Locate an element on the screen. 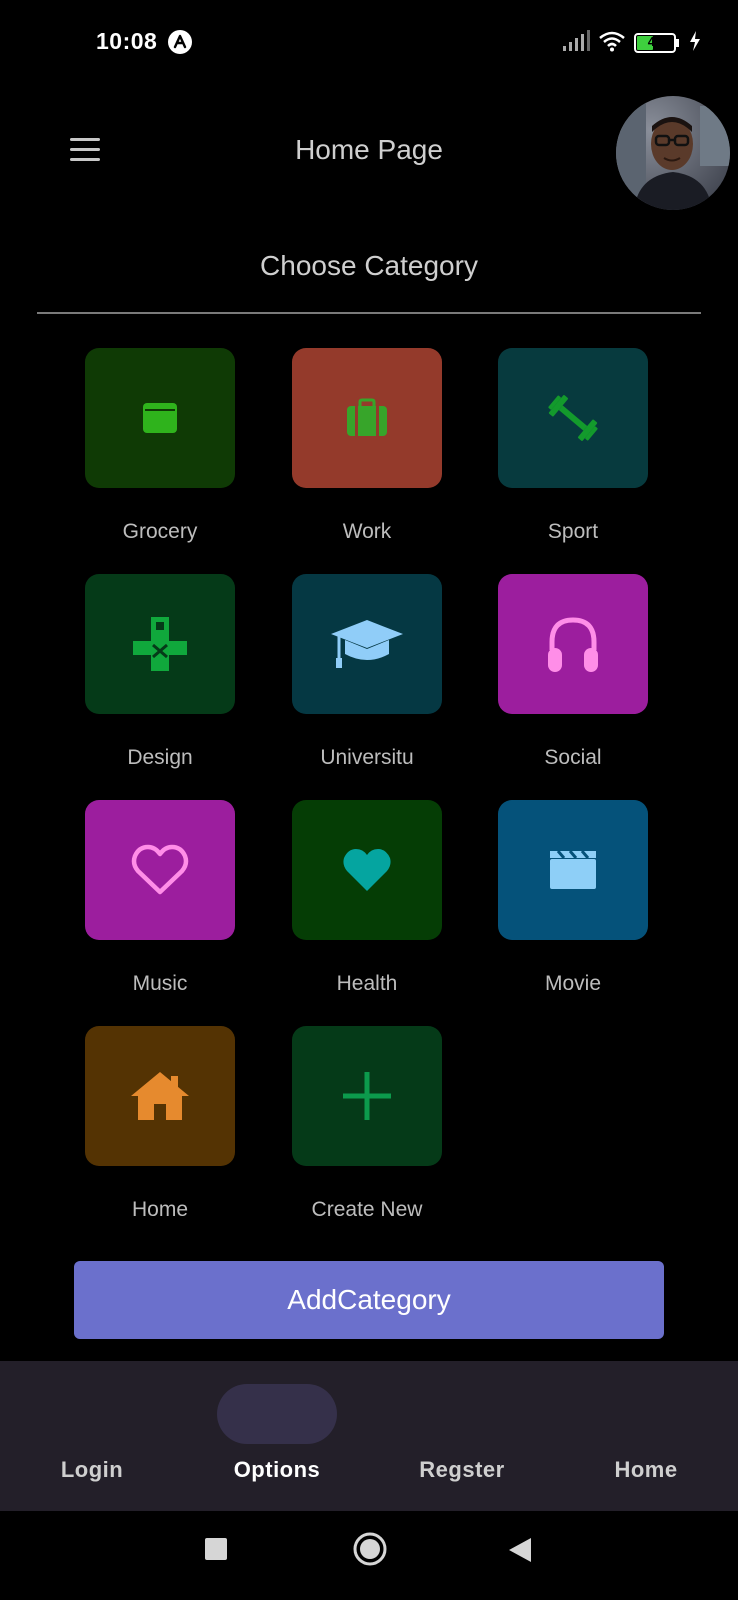  category-label-home: Home is located at coordinates (160, 1209).